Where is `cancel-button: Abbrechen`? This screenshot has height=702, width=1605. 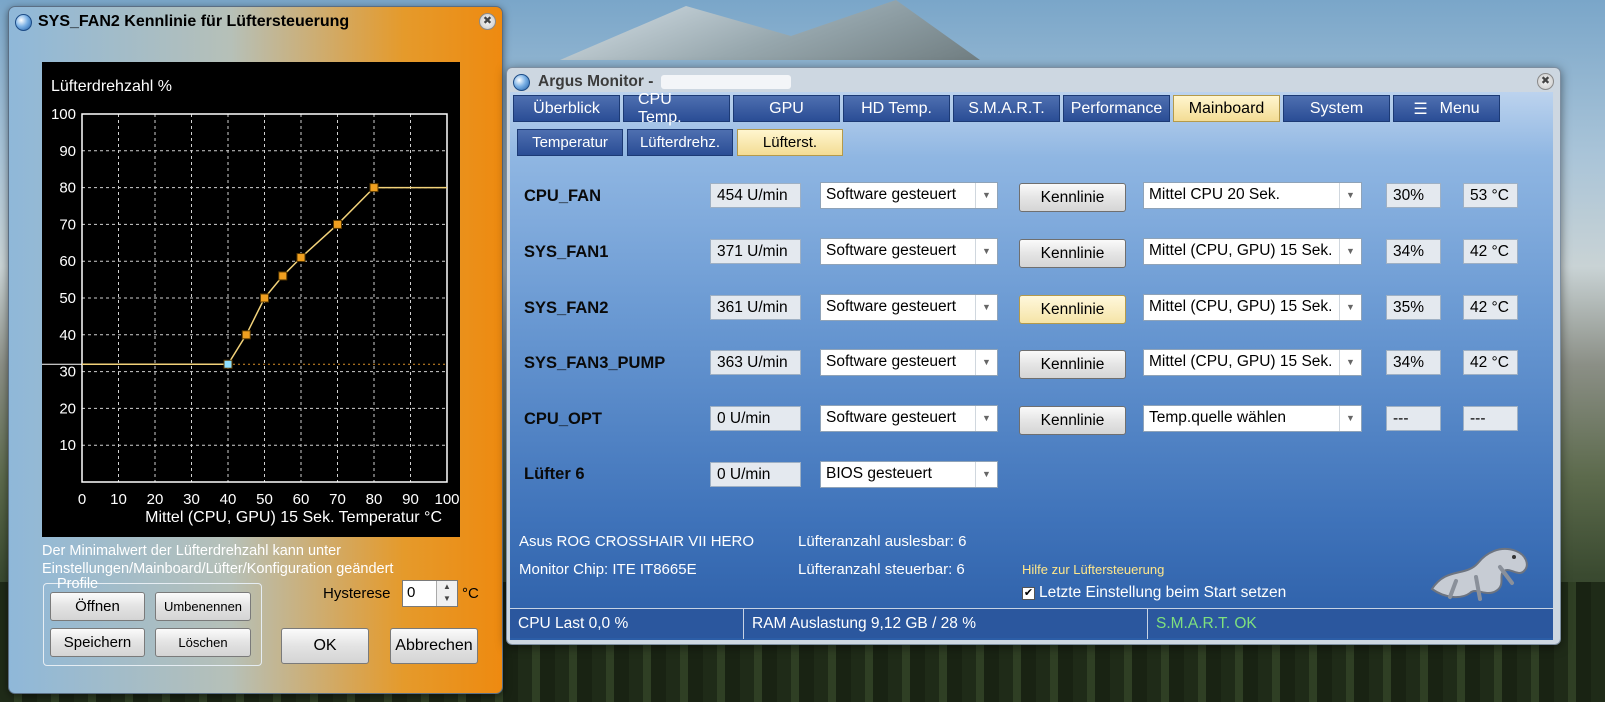 cancel-button: Abbrechen is located at coordinates (434, 646).